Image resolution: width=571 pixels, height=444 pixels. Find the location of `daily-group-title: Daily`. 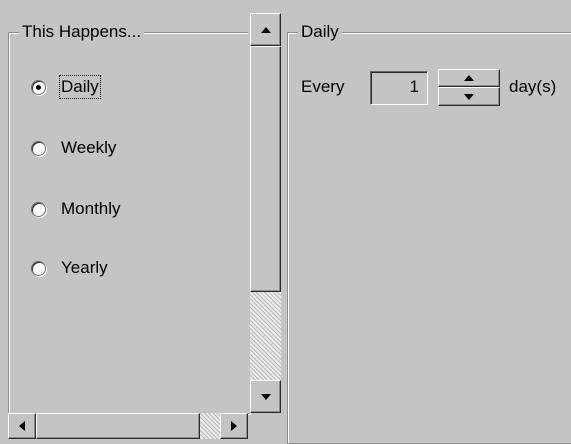

daily-group-title: Daily is located at coordinates (320, 32).